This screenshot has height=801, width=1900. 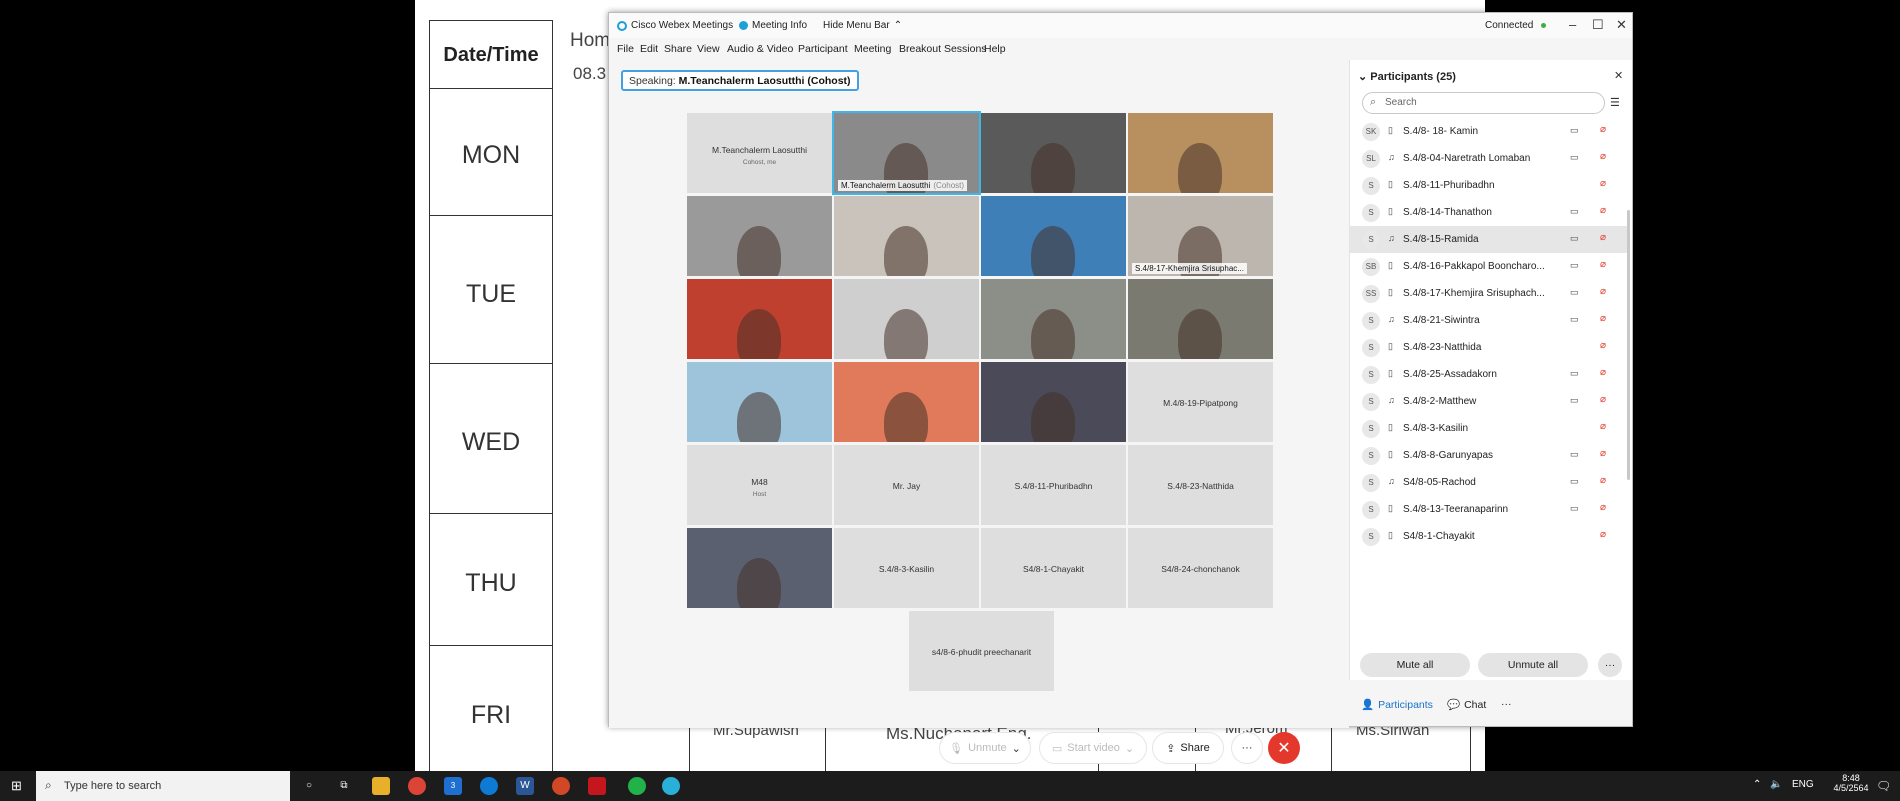 What do you see at coordinates (1488, 401) in the screenshot?
I see `participant-row: S ♫ S.4/8-2-Matthew ▭ ⌀` at bounding box center [1488, 401].